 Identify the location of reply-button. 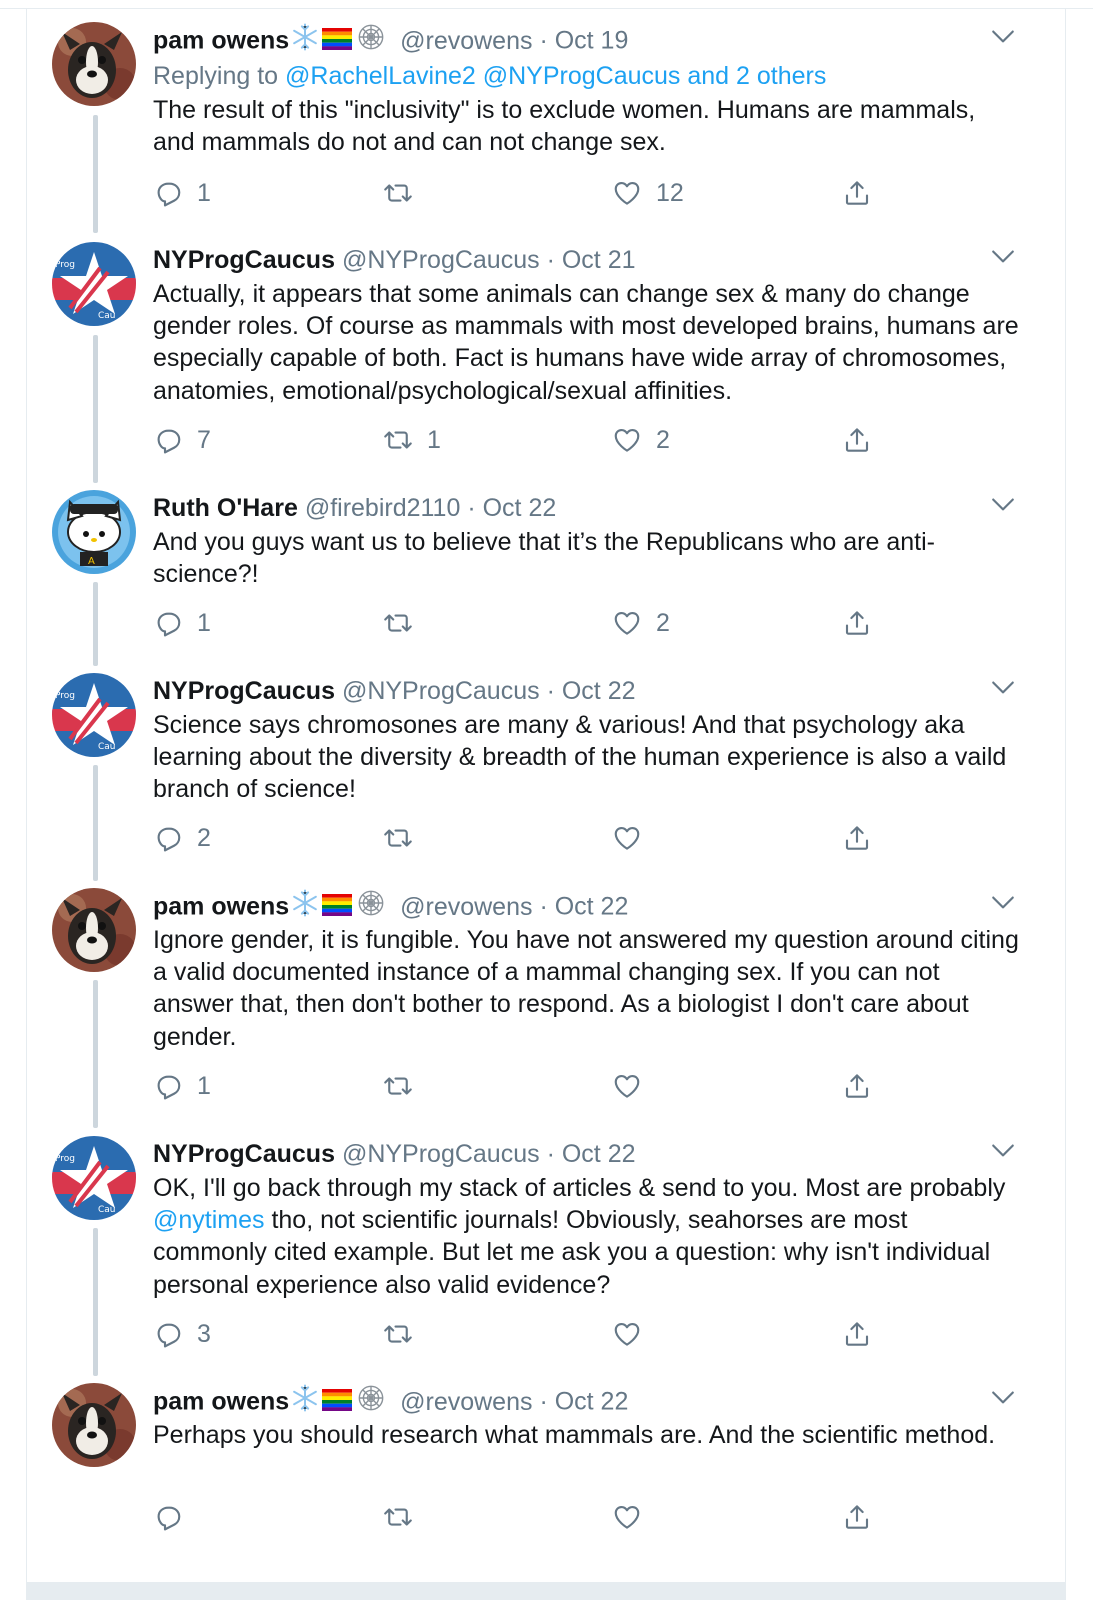
(175, 1517).